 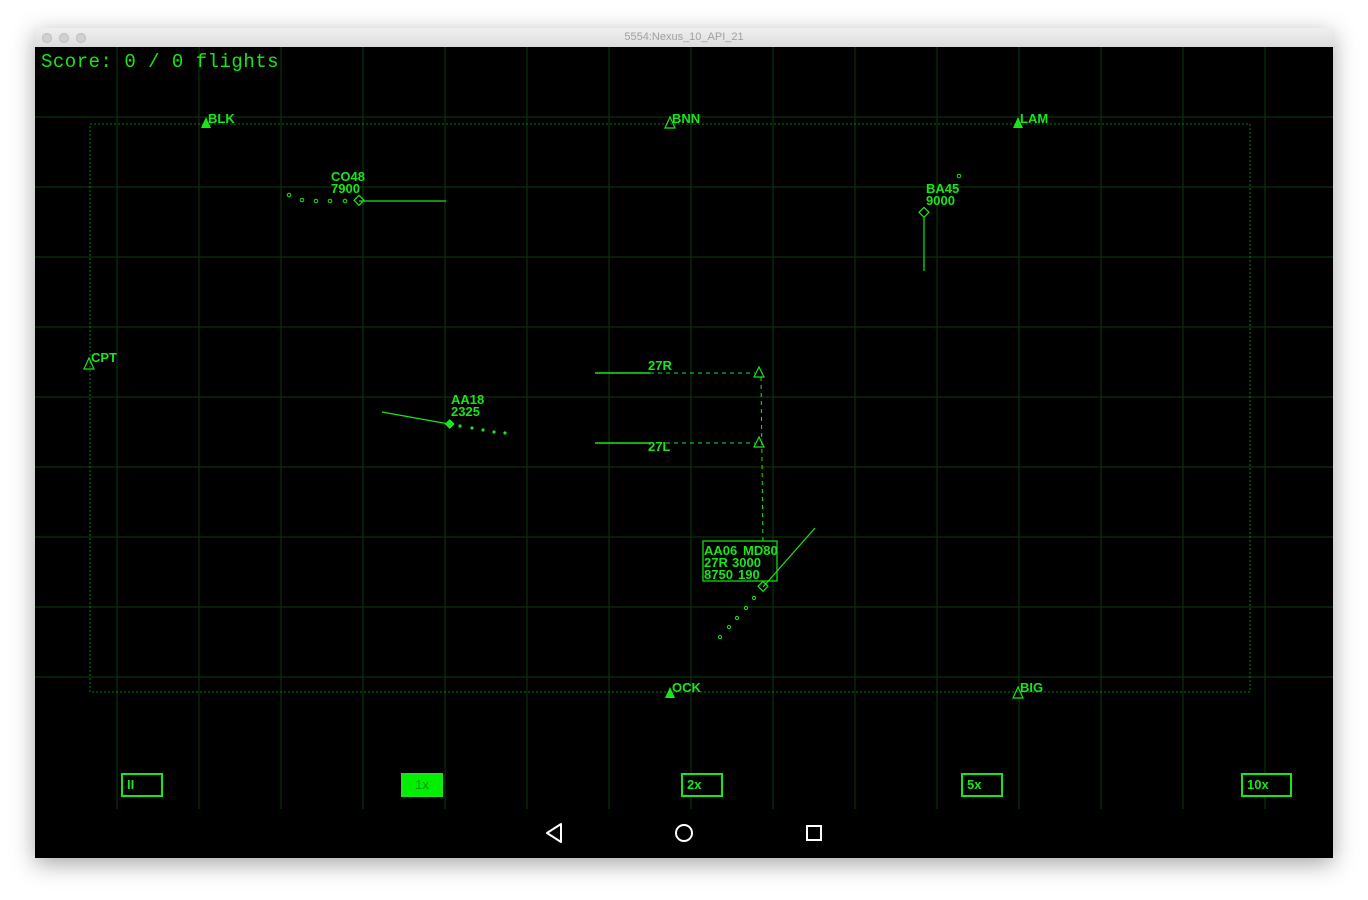 I want to click on beacon-cpt: CPT, so click(x=100, y=360).